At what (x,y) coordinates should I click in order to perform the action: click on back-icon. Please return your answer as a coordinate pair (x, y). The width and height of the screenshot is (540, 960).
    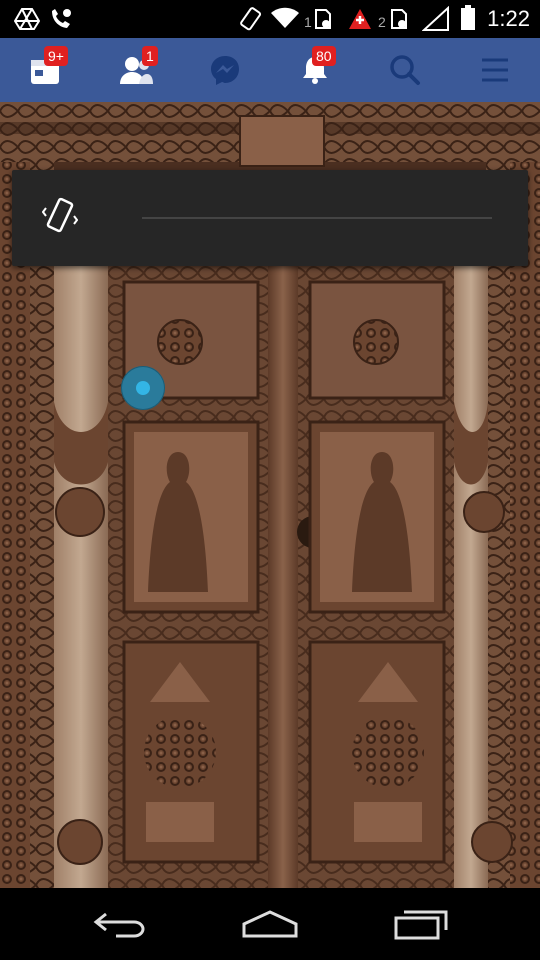
    Looking at the image, I should click on (120, 924).